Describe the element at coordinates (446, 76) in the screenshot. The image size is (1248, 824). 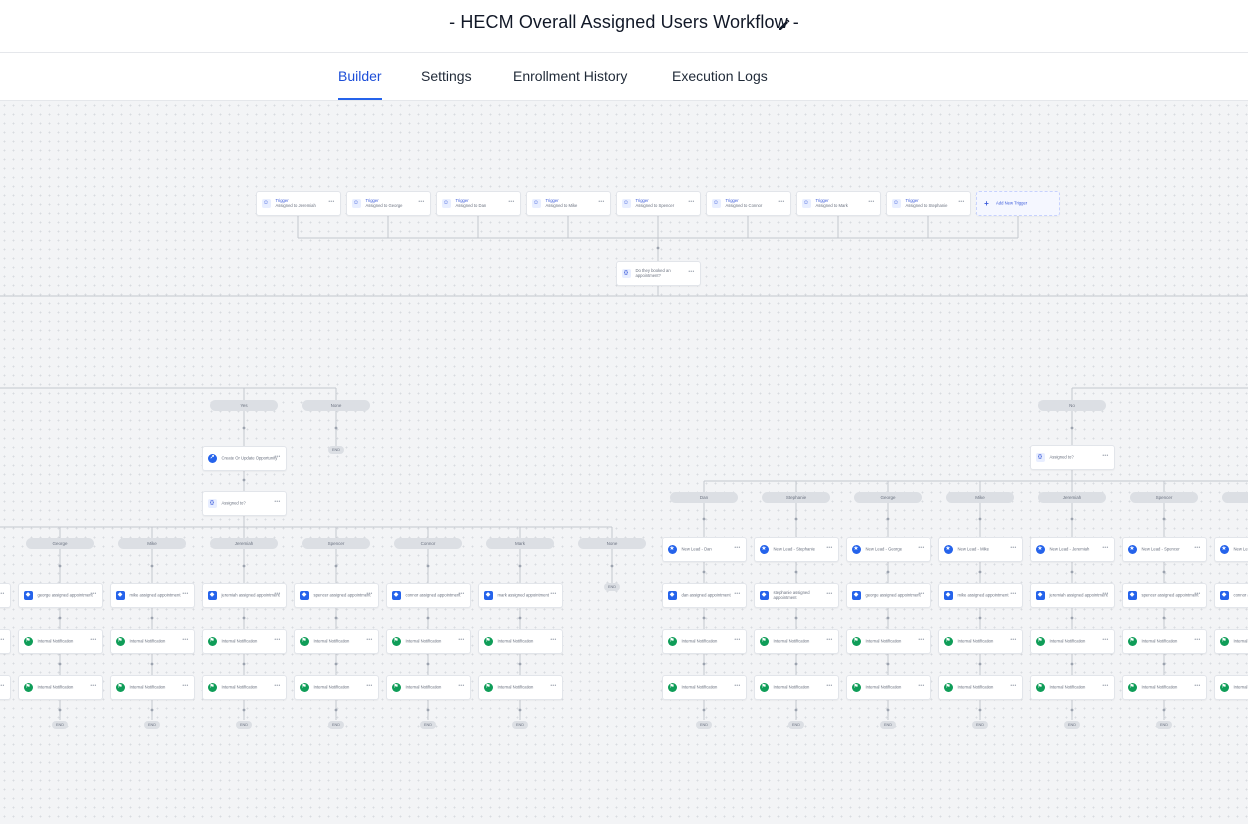
I see `tab-settings: Settings` at that location.